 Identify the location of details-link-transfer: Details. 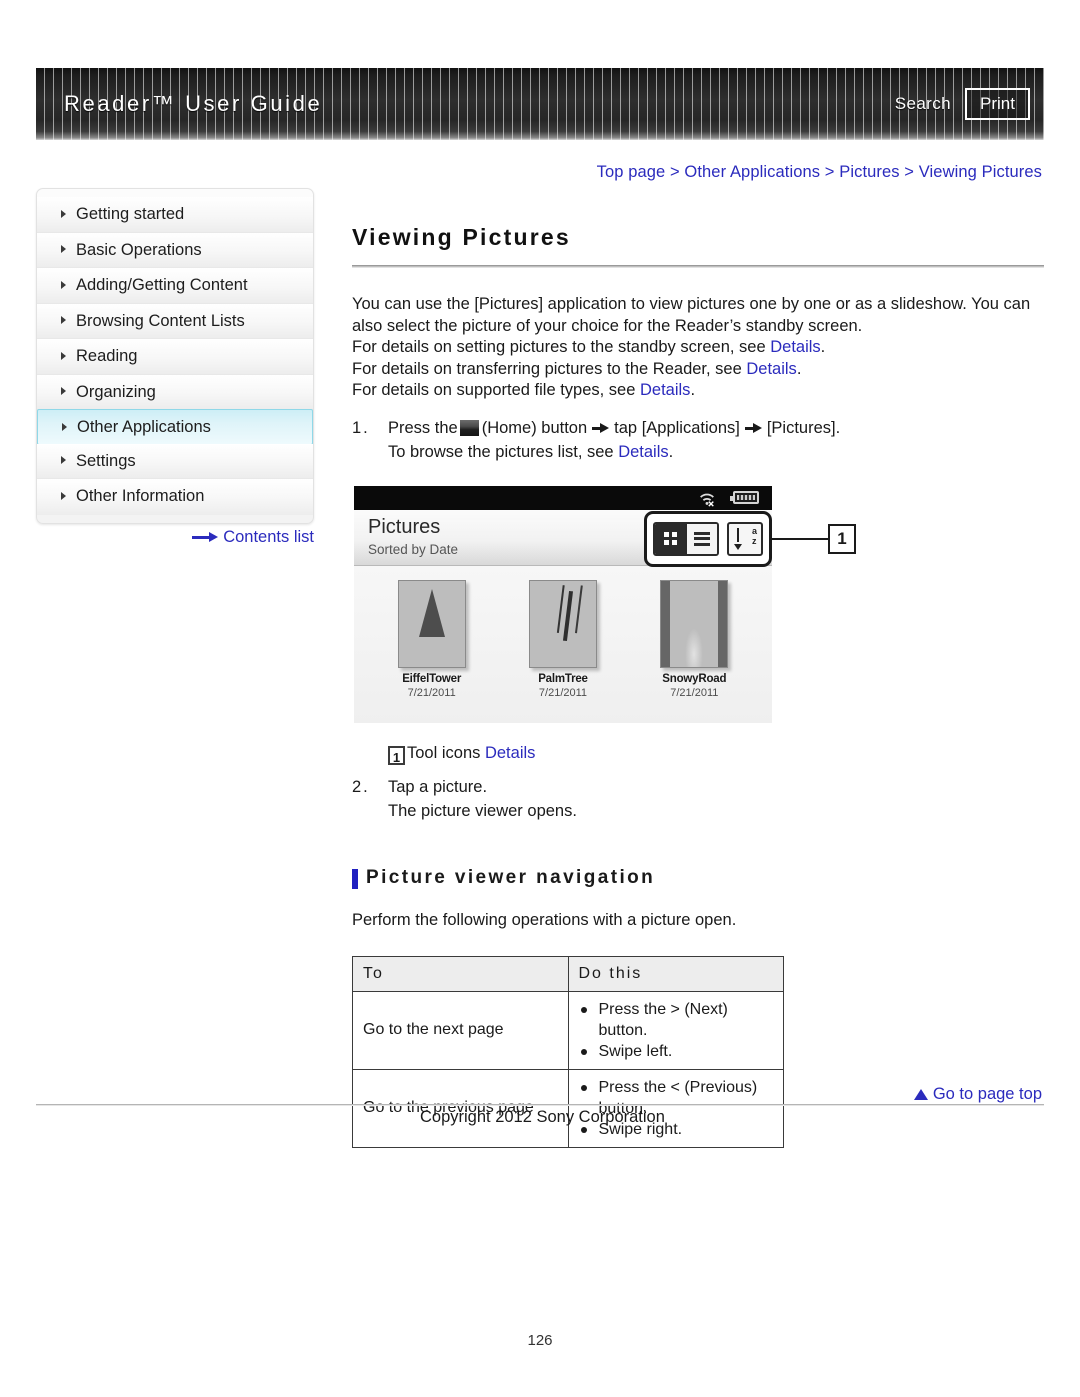
(771, 369).